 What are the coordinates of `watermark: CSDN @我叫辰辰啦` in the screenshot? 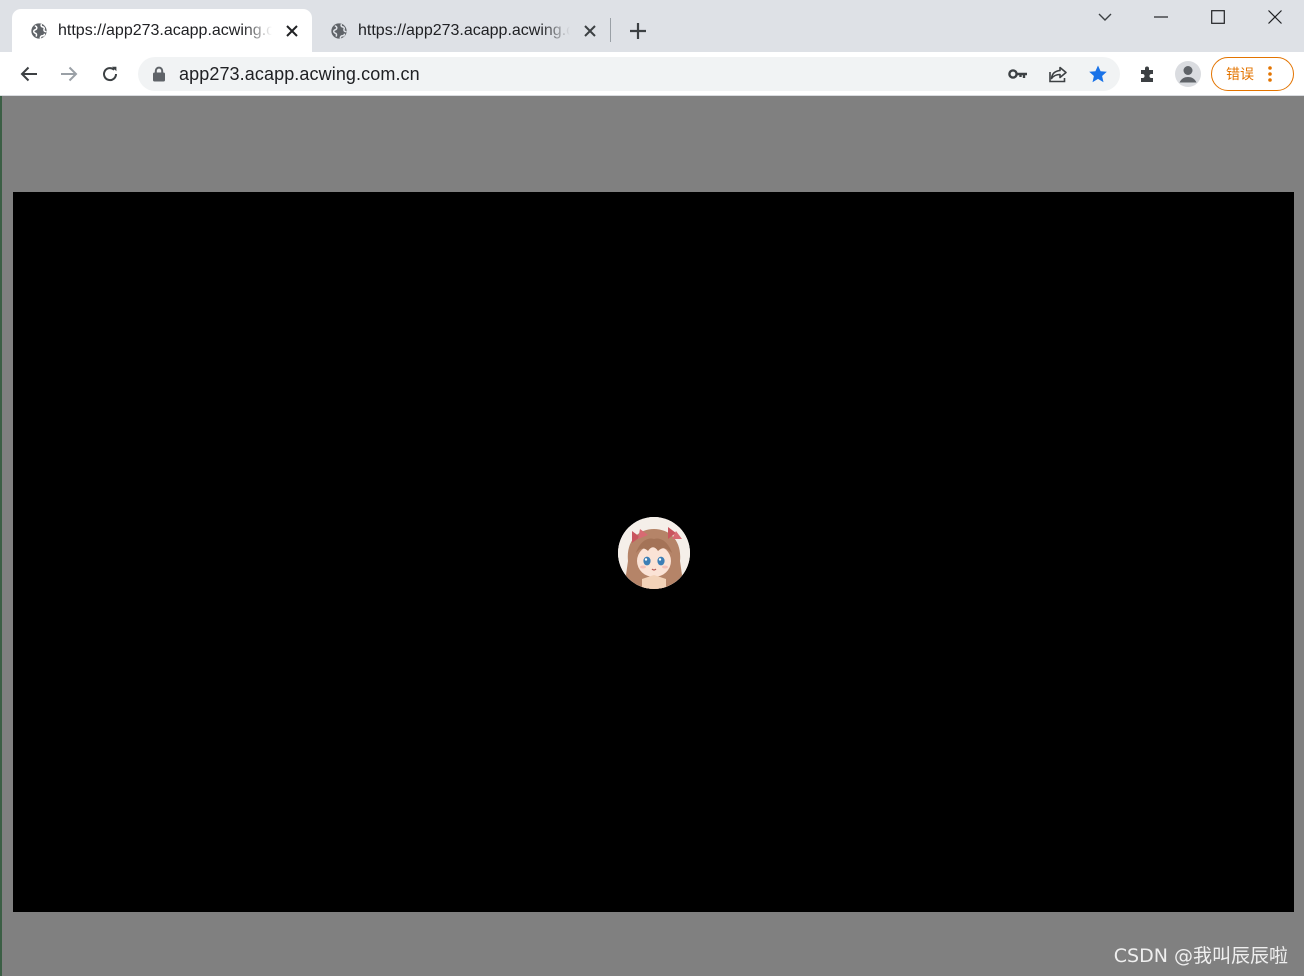 It's located at (1200, 956).